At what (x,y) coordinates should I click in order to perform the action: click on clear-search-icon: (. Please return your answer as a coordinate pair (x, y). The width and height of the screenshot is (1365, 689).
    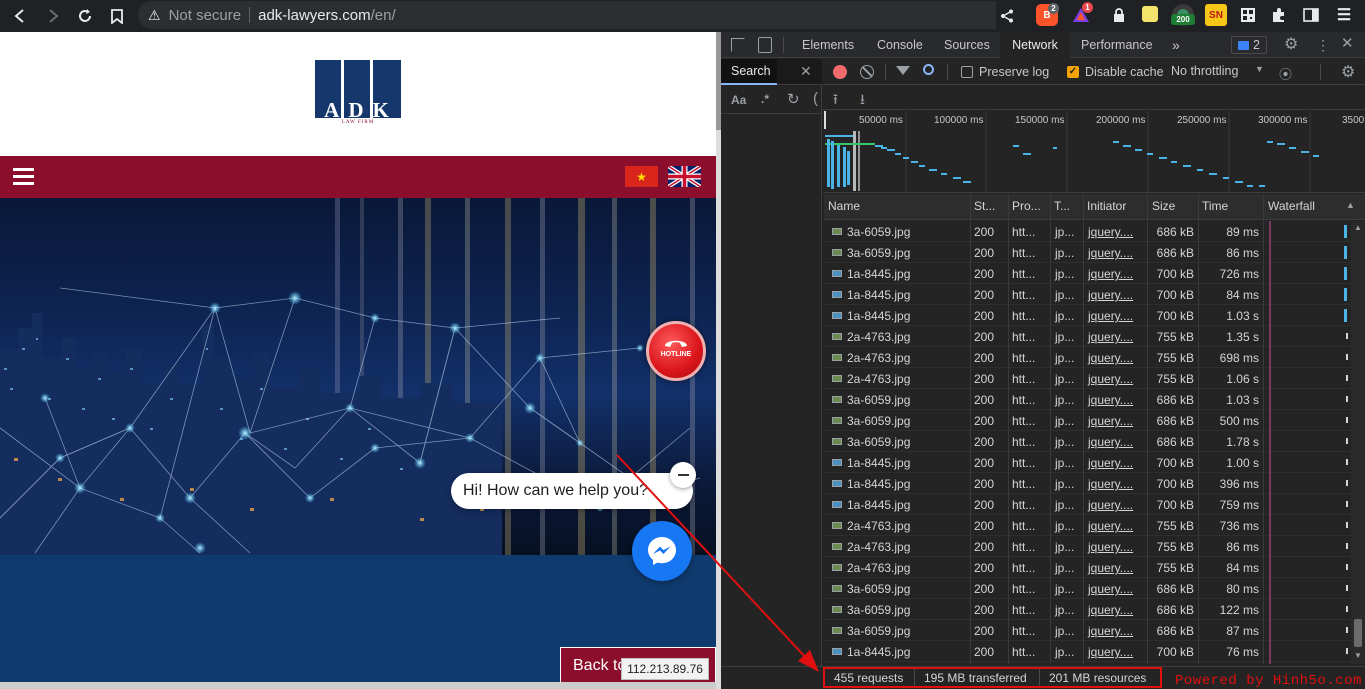
    Looking at the image, I should click on (815, 98).